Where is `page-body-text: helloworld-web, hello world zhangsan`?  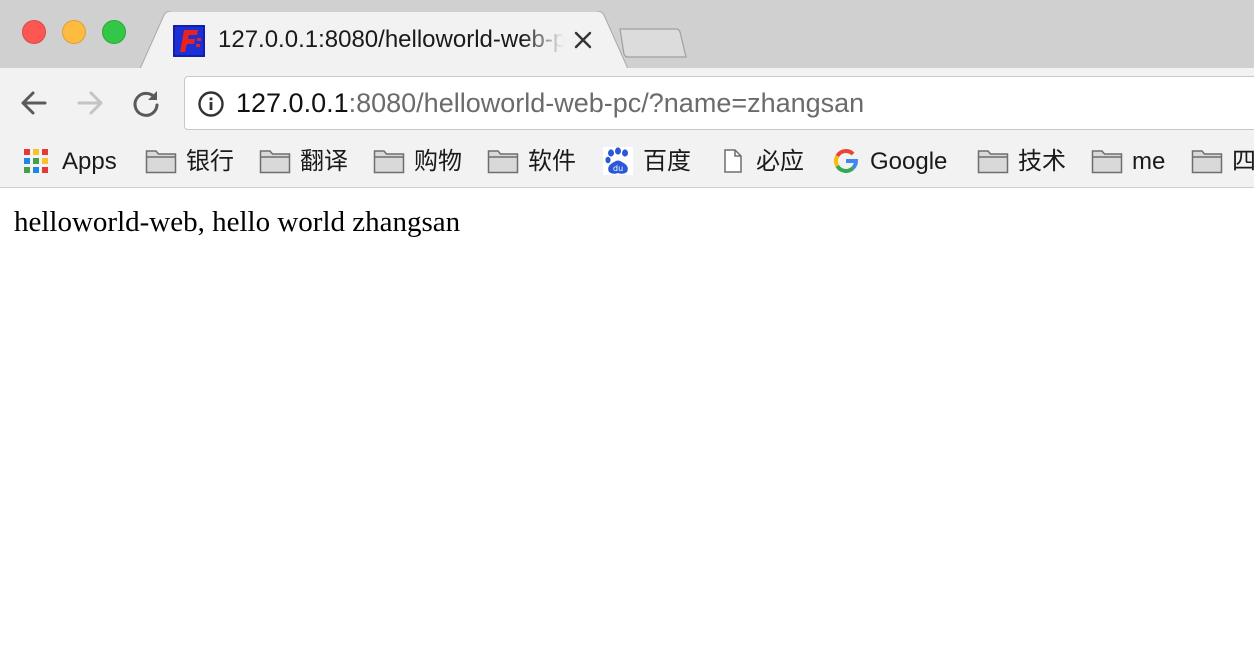
page-body-text: helloworld-web, hello world zhangsan is located at coordinates (237, 222).